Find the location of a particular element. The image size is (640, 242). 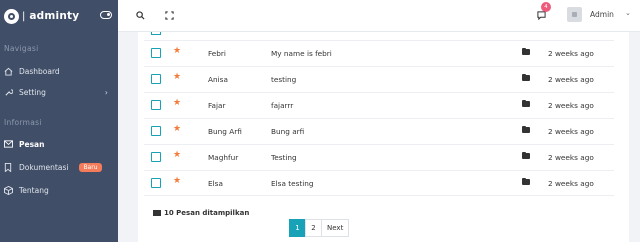

home-icon is located at coordinates (8, 71).